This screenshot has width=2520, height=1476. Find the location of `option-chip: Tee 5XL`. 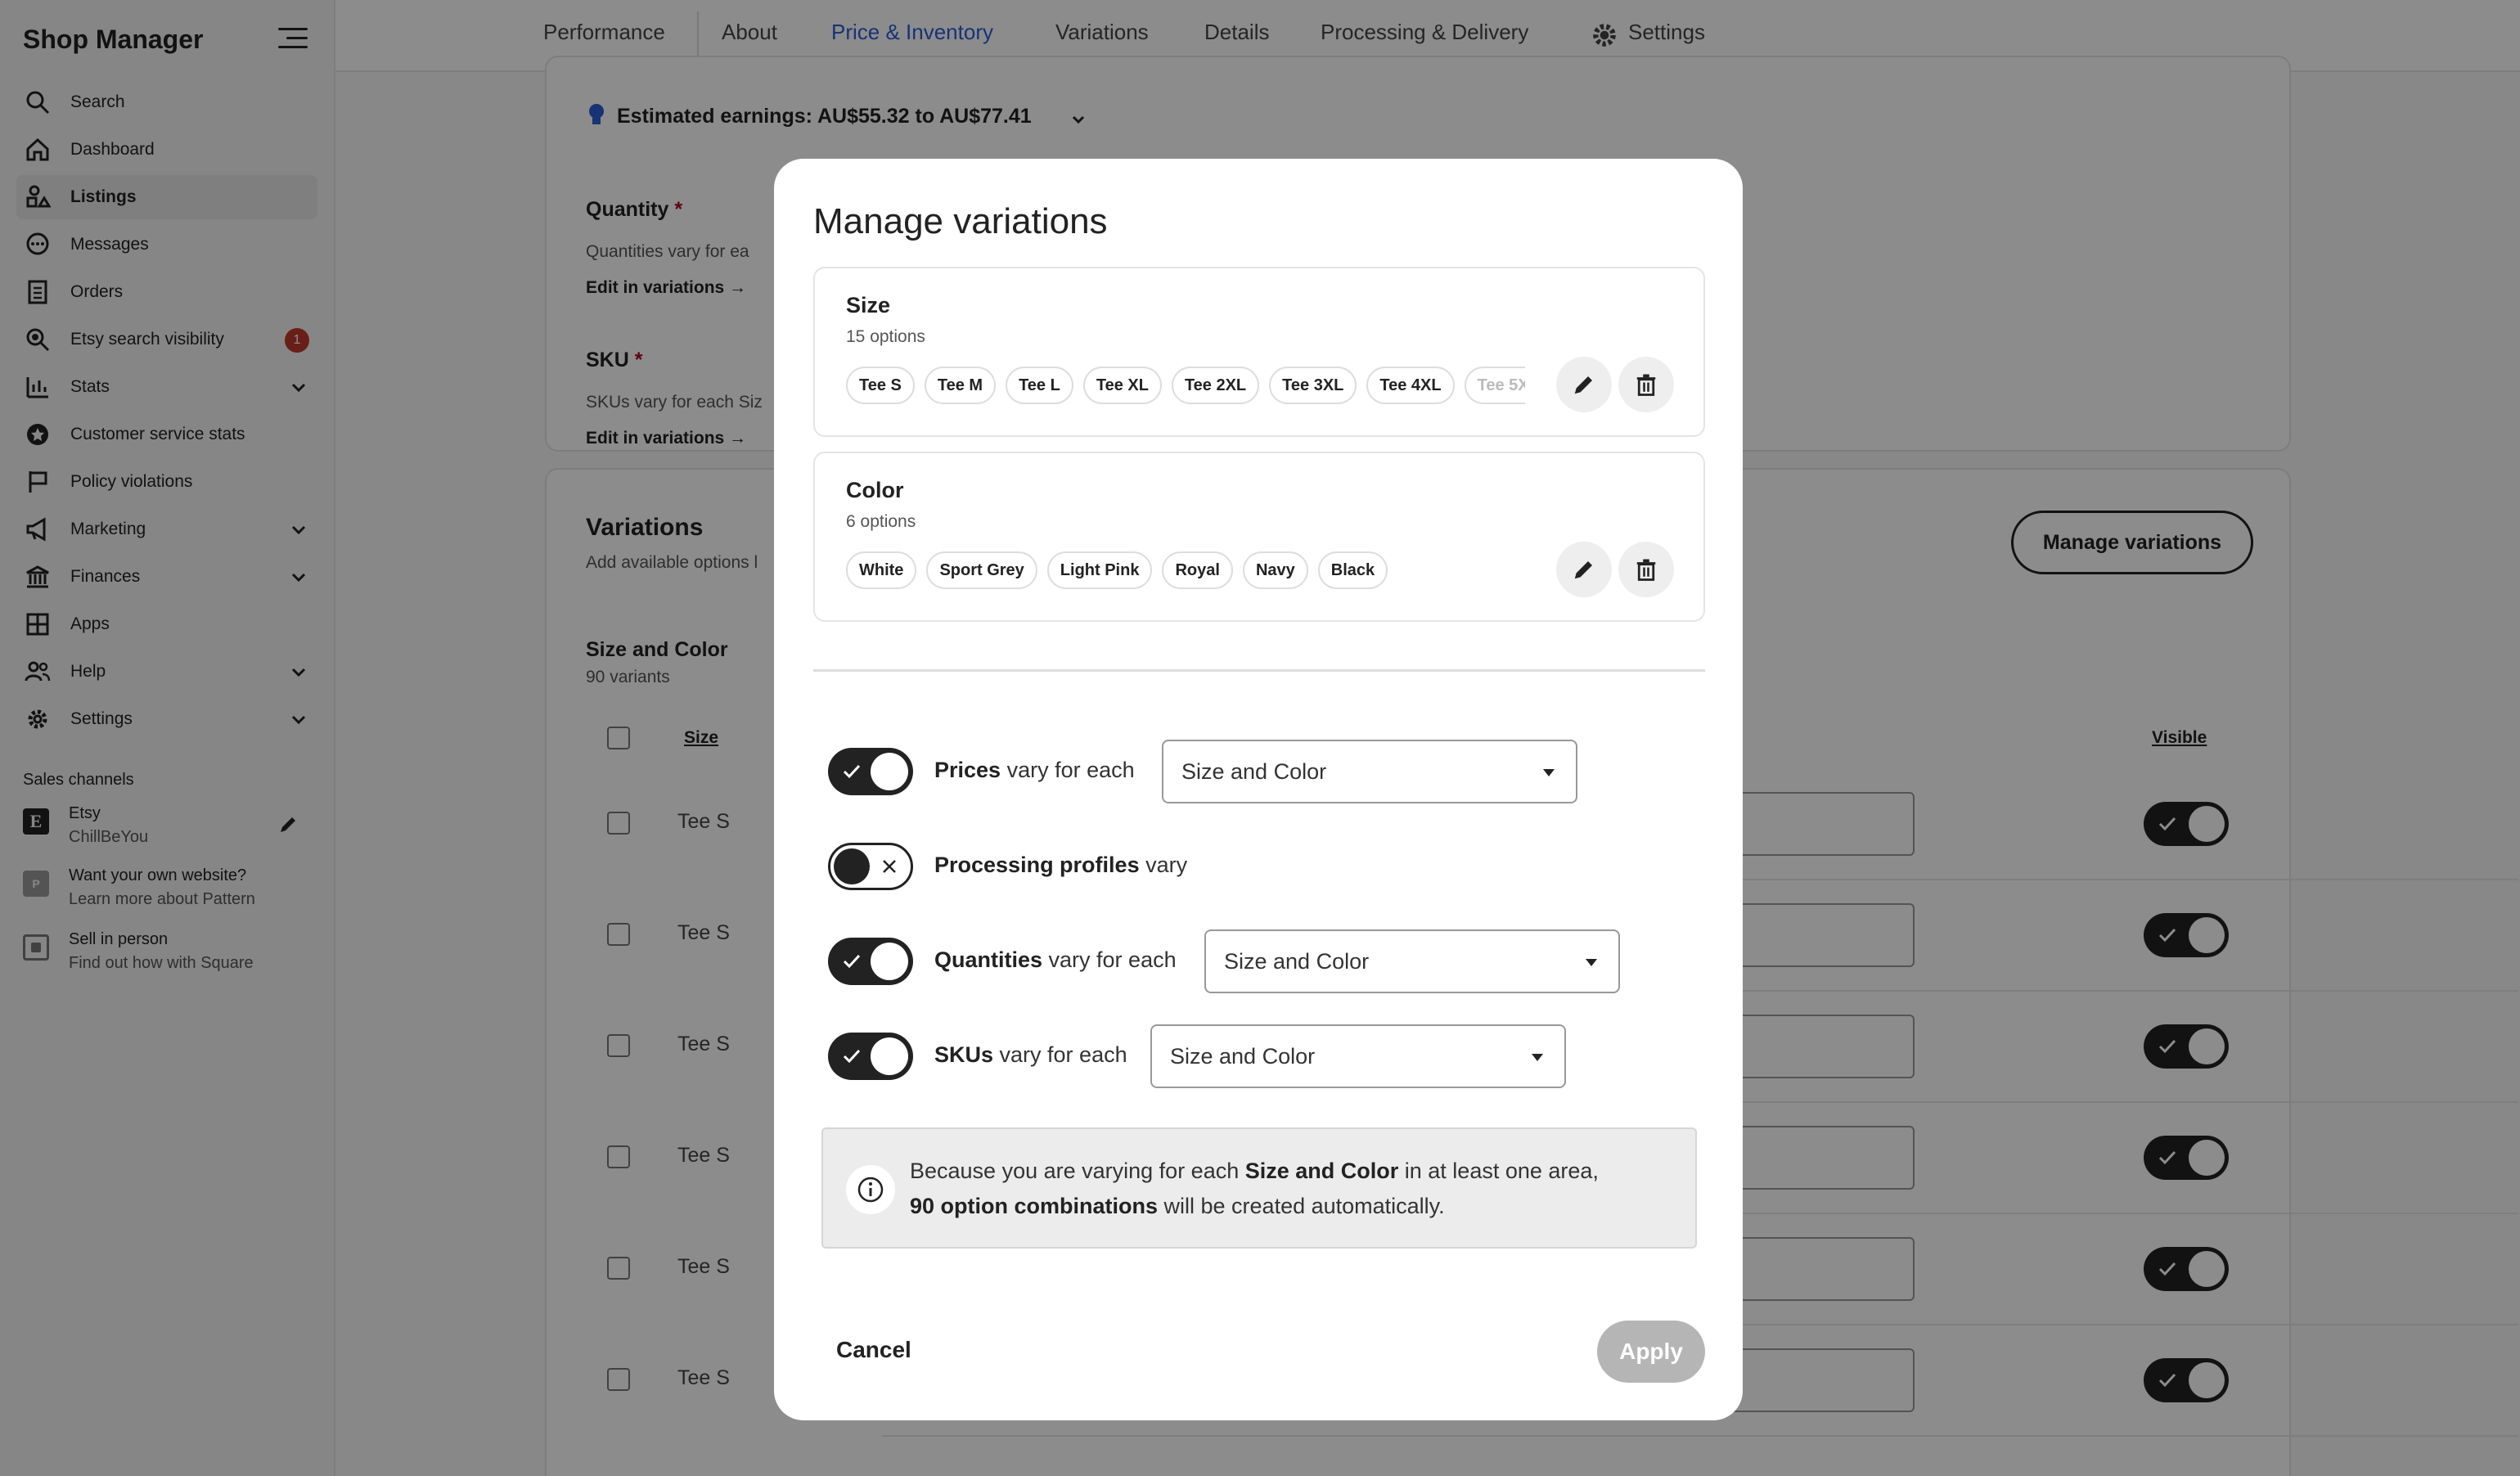

option-chip: Tee 5XL is located at coordinates (1495, 386).